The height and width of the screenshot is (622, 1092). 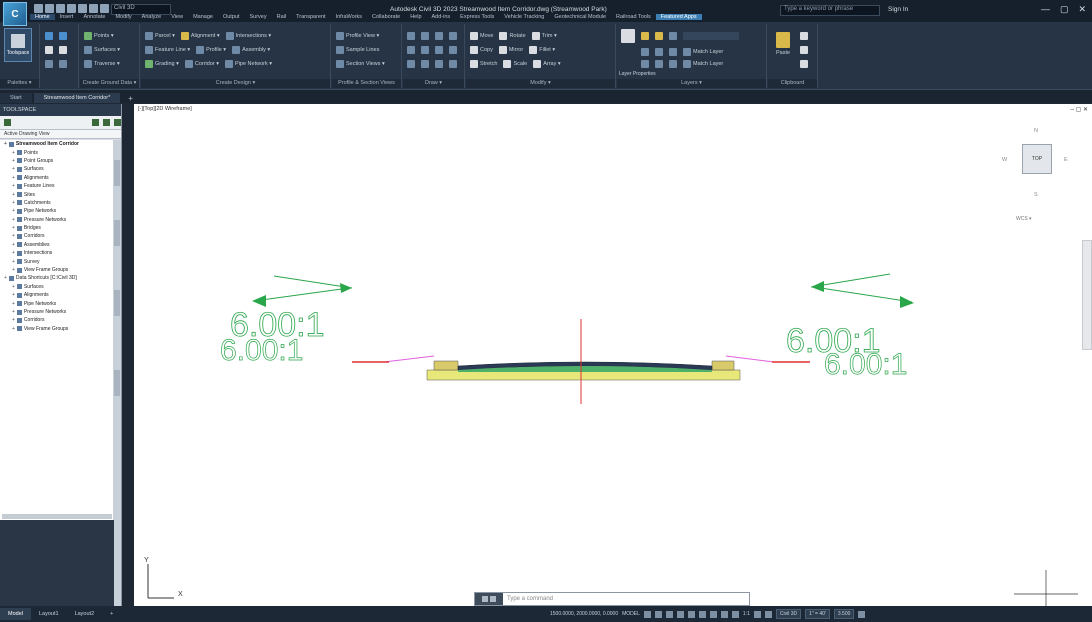 I want to click on properties-icon, so click(x=49, y=64).